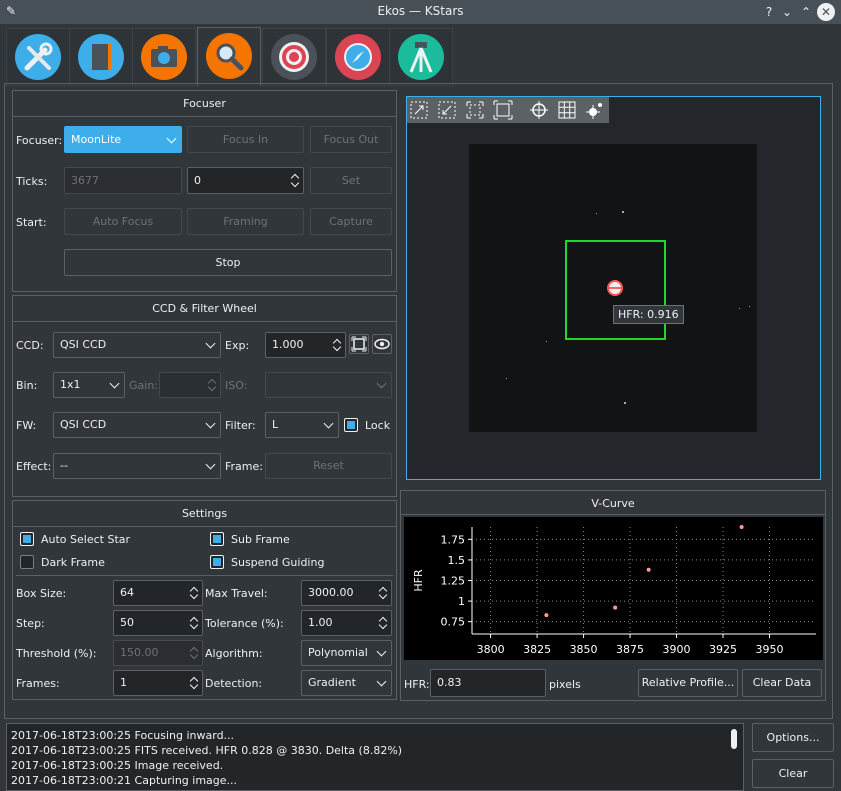 This screenshot has height=791, width=841. I want to click on binning-value: 1x1, so click(70, 384).